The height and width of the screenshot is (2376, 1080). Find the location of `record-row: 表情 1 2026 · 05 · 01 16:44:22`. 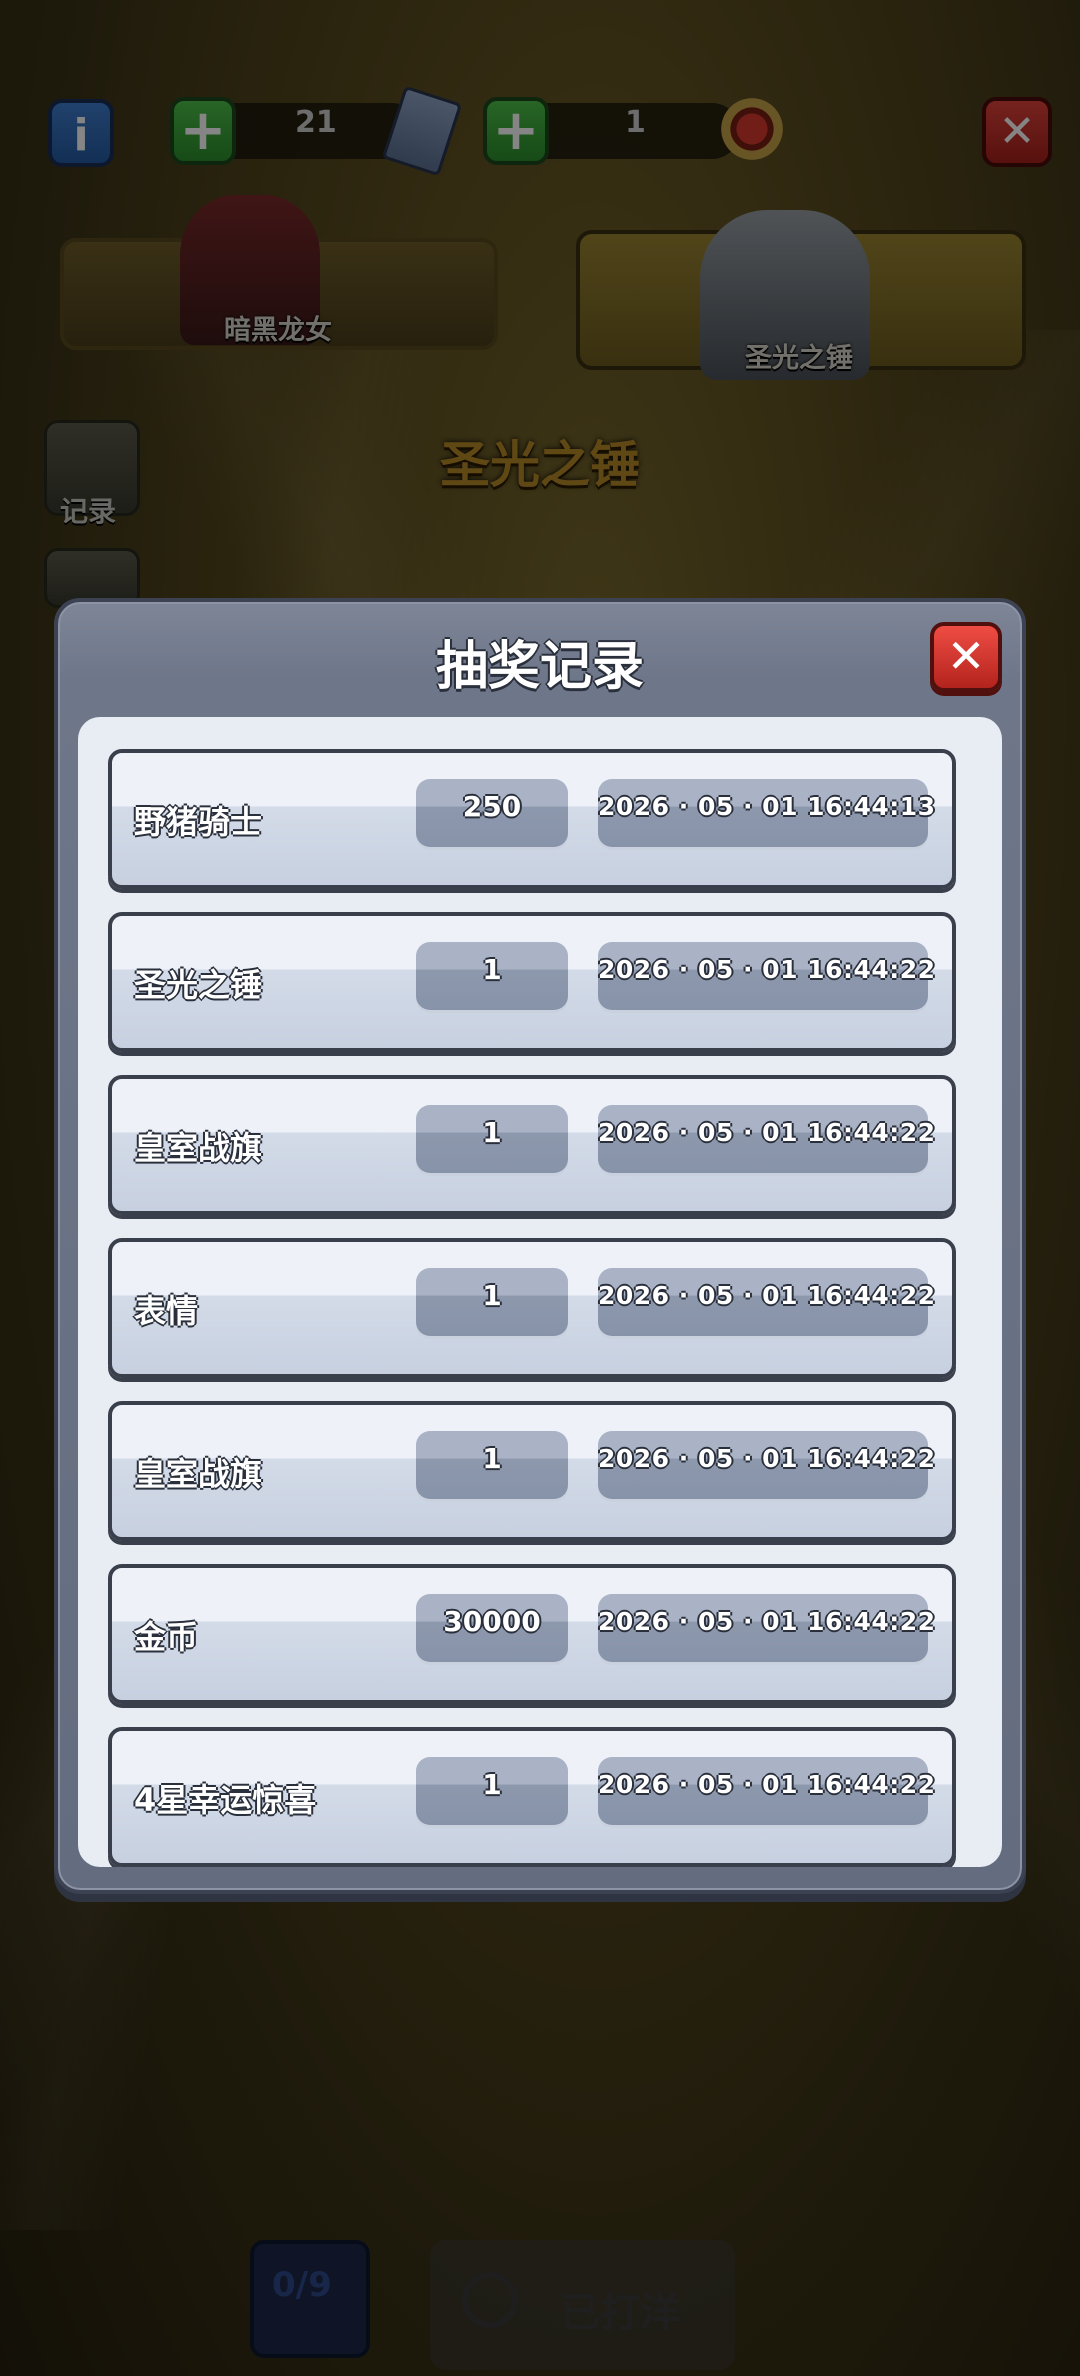

record-row: 表情 1 2026 · 05 · 01 16:44:22 is located at coordinates (532, 1308).